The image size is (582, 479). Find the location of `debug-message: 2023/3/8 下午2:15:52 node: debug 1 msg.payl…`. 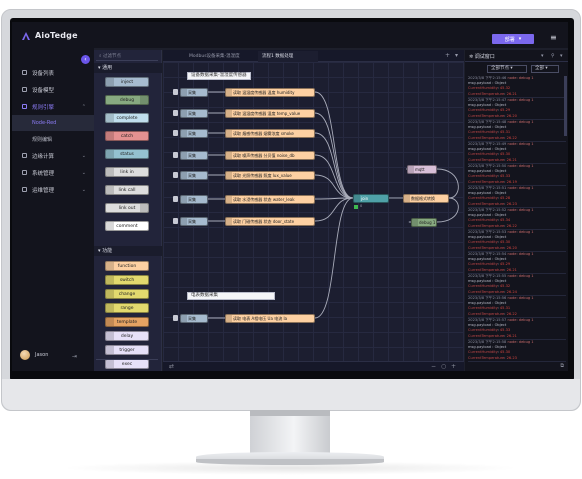

debug-message: 2023/3/8 下午2:15:52 node: debug 1 msg.payl… is located at coordinates (517, 219).